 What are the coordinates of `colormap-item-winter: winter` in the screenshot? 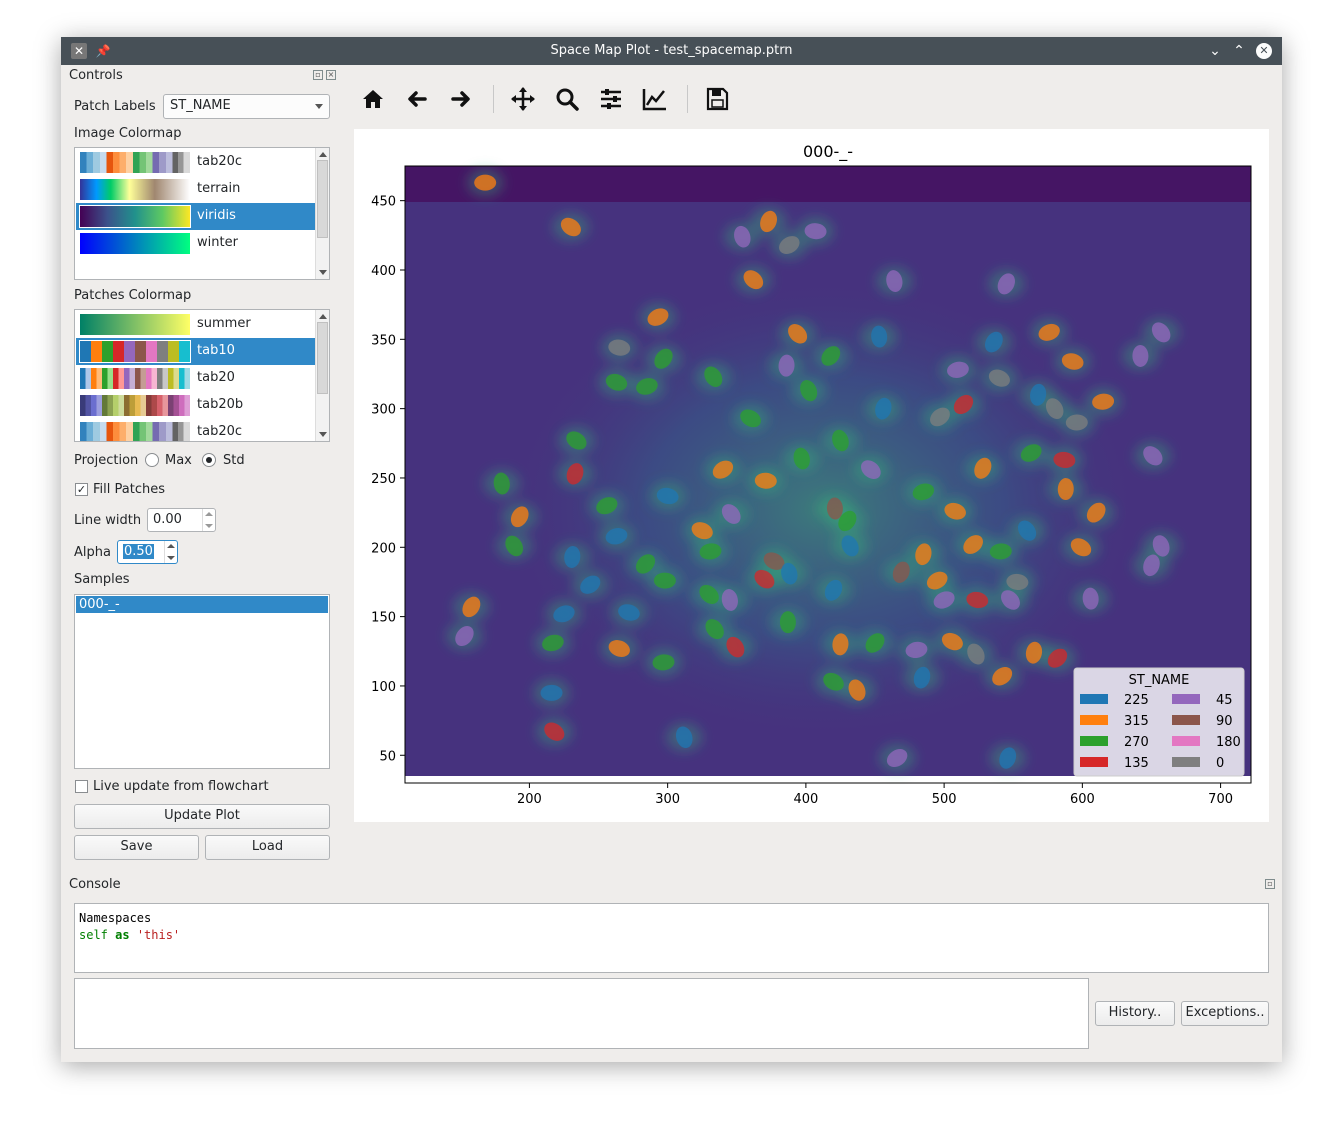 It's located at (196, 243).